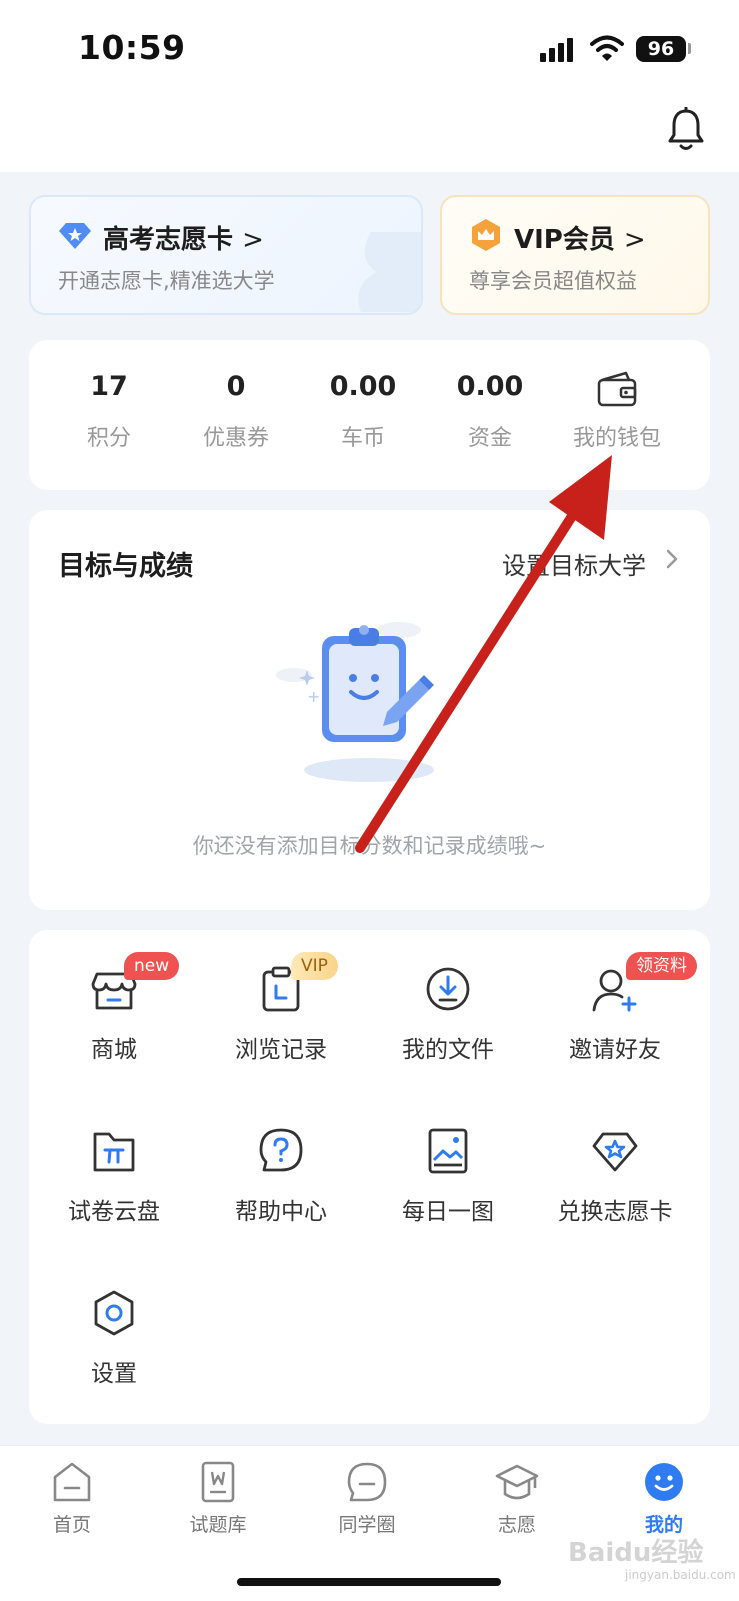  Describe the element at coordinates (615, 1050) in the screenshot. I see `menu-label: 邀请好友` at that location.